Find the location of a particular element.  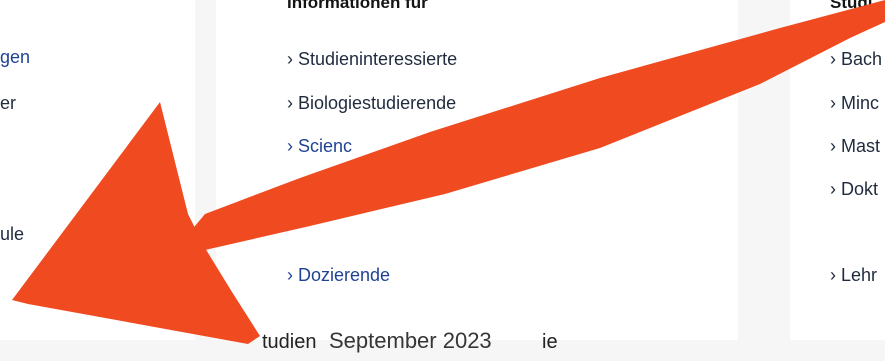

link-doktorat: › Dokt is located at coordinates (854, 189).